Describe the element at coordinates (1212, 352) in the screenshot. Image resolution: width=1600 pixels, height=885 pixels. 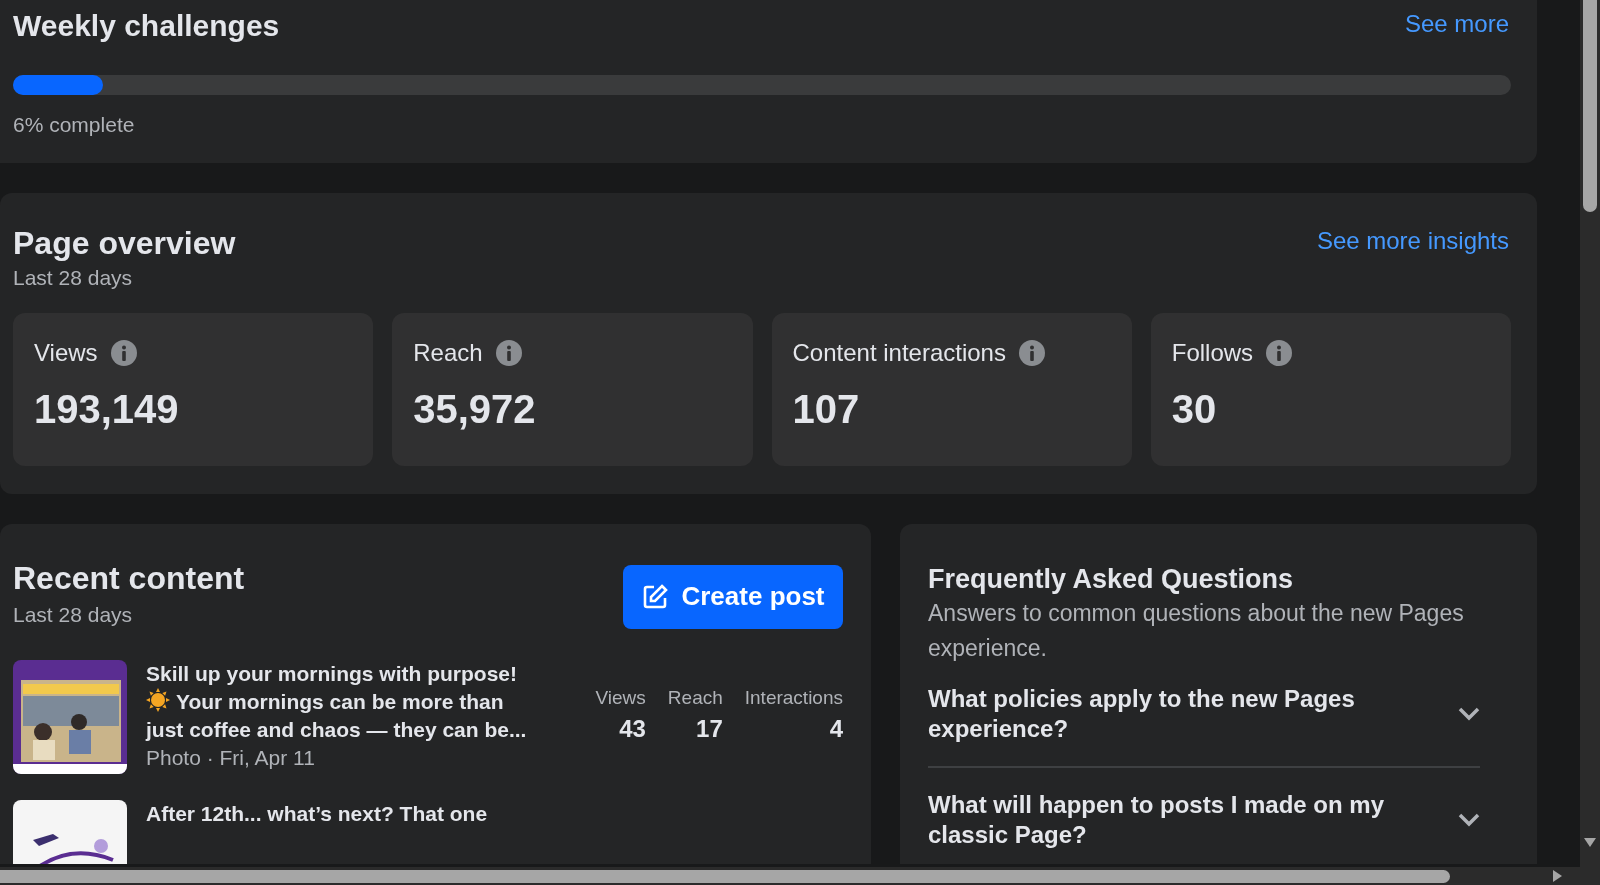
I see `stat-label: Follows` at that location.